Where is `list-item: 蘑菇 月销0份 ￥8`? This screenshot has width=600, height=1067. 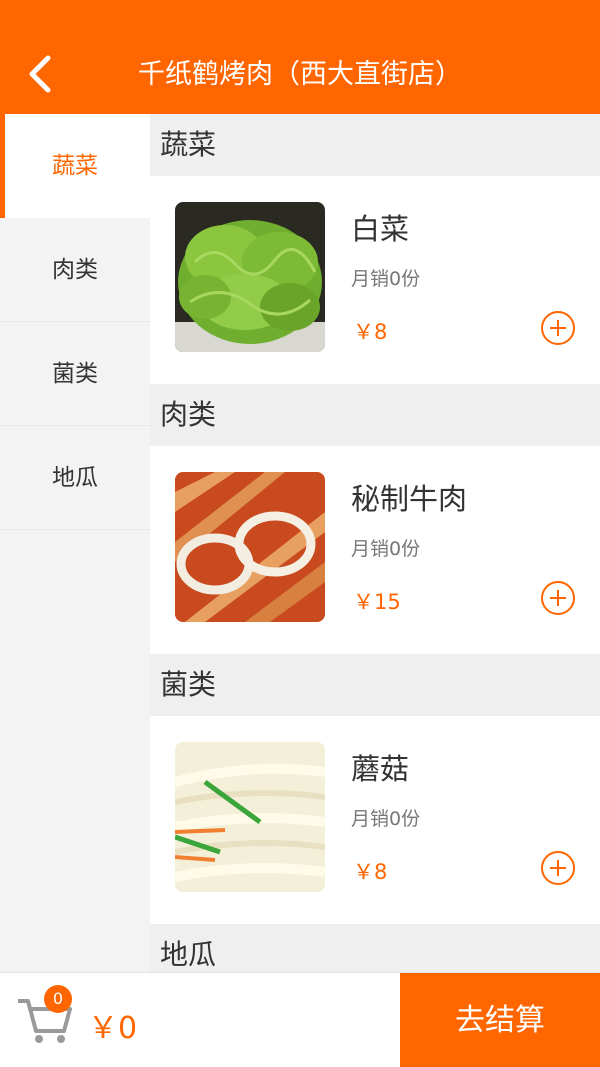 list-item: 蘑菇 月销0份 ￥8 is located at coordinates (375, 820).